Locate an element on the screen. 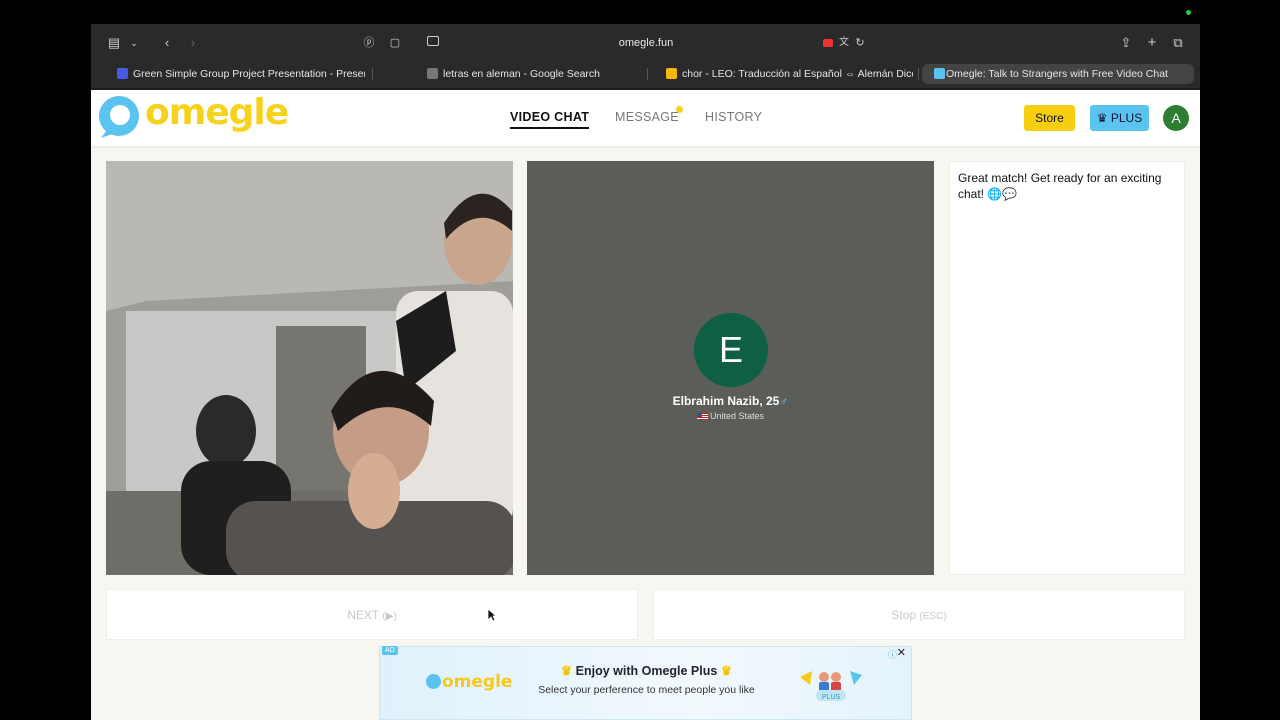  back-icon: ‹ is located at coordinates (167, 43).